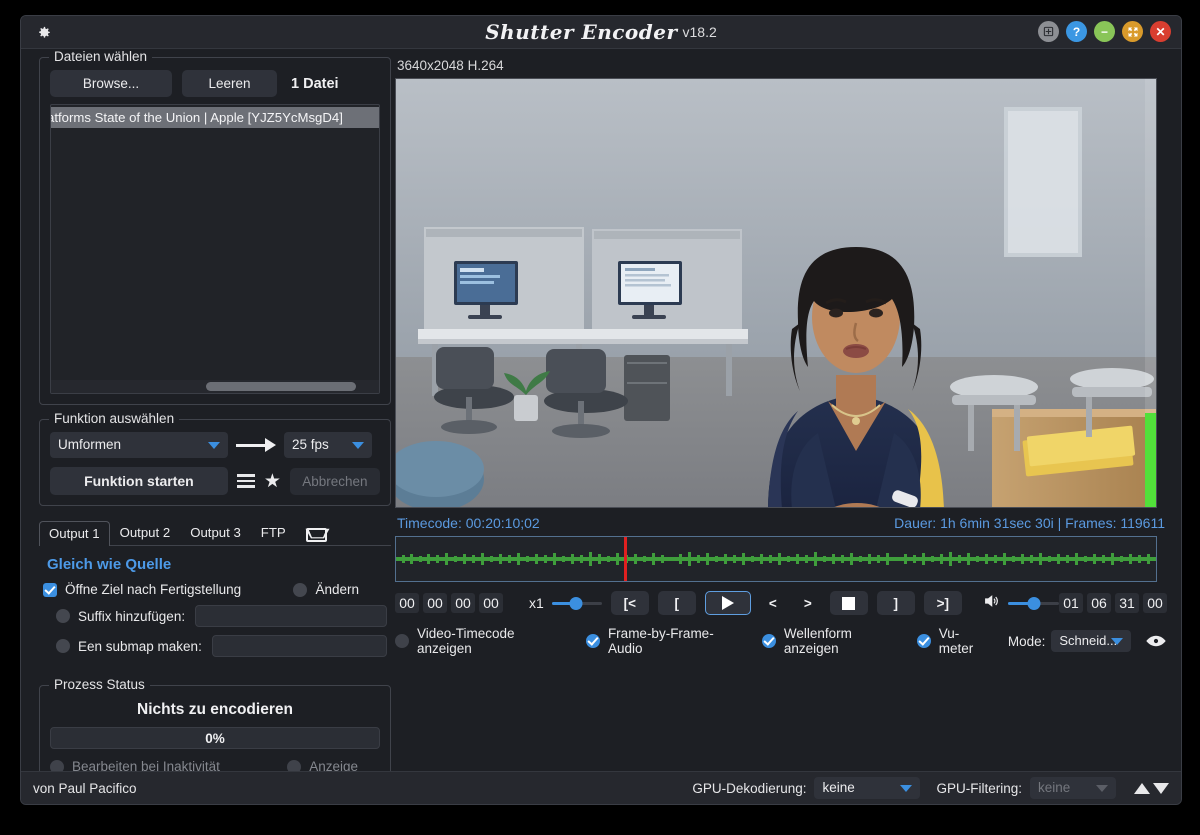 The width and height of the screenshot is (1200, 835). Describe the element at coordinates (145, 532) in the screenshot. I see `tab-output-2: Output 2` at that location.